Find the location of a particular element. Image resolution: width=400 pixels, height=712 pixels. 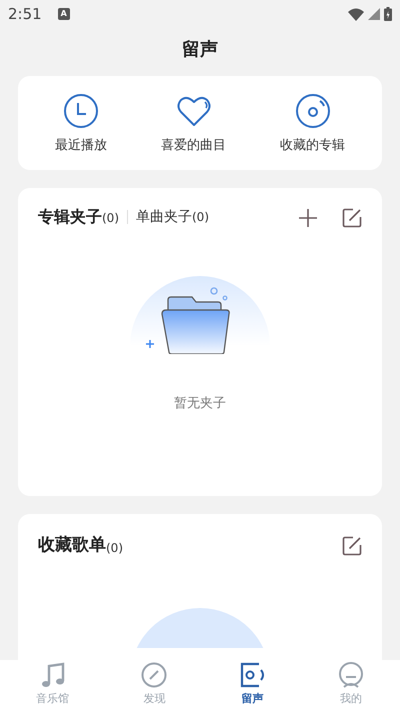

status-time: 2:51 is located at coordinates (25, 14).